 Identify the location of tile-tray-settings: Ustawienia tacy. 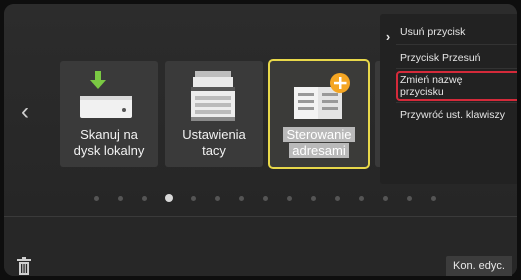
(214, 114).